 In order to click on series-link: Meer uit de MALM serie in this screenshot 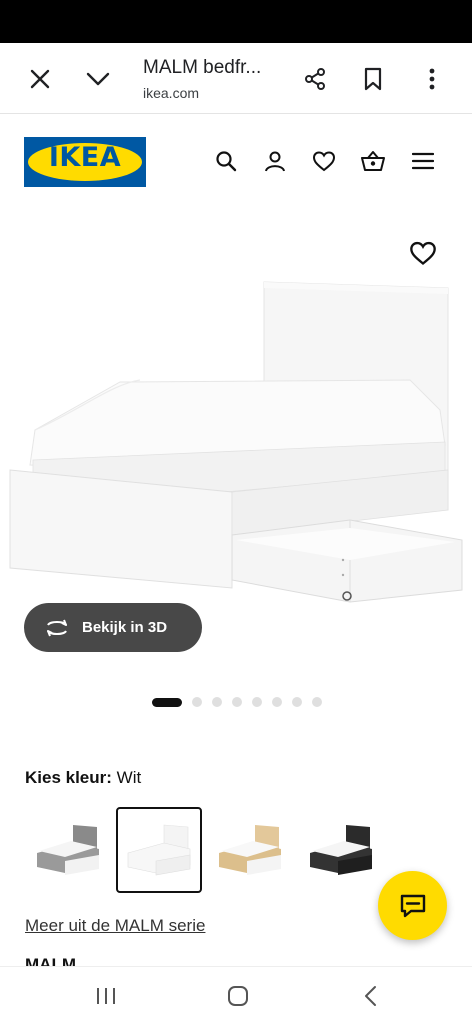, I will do `click(115, 926)`.